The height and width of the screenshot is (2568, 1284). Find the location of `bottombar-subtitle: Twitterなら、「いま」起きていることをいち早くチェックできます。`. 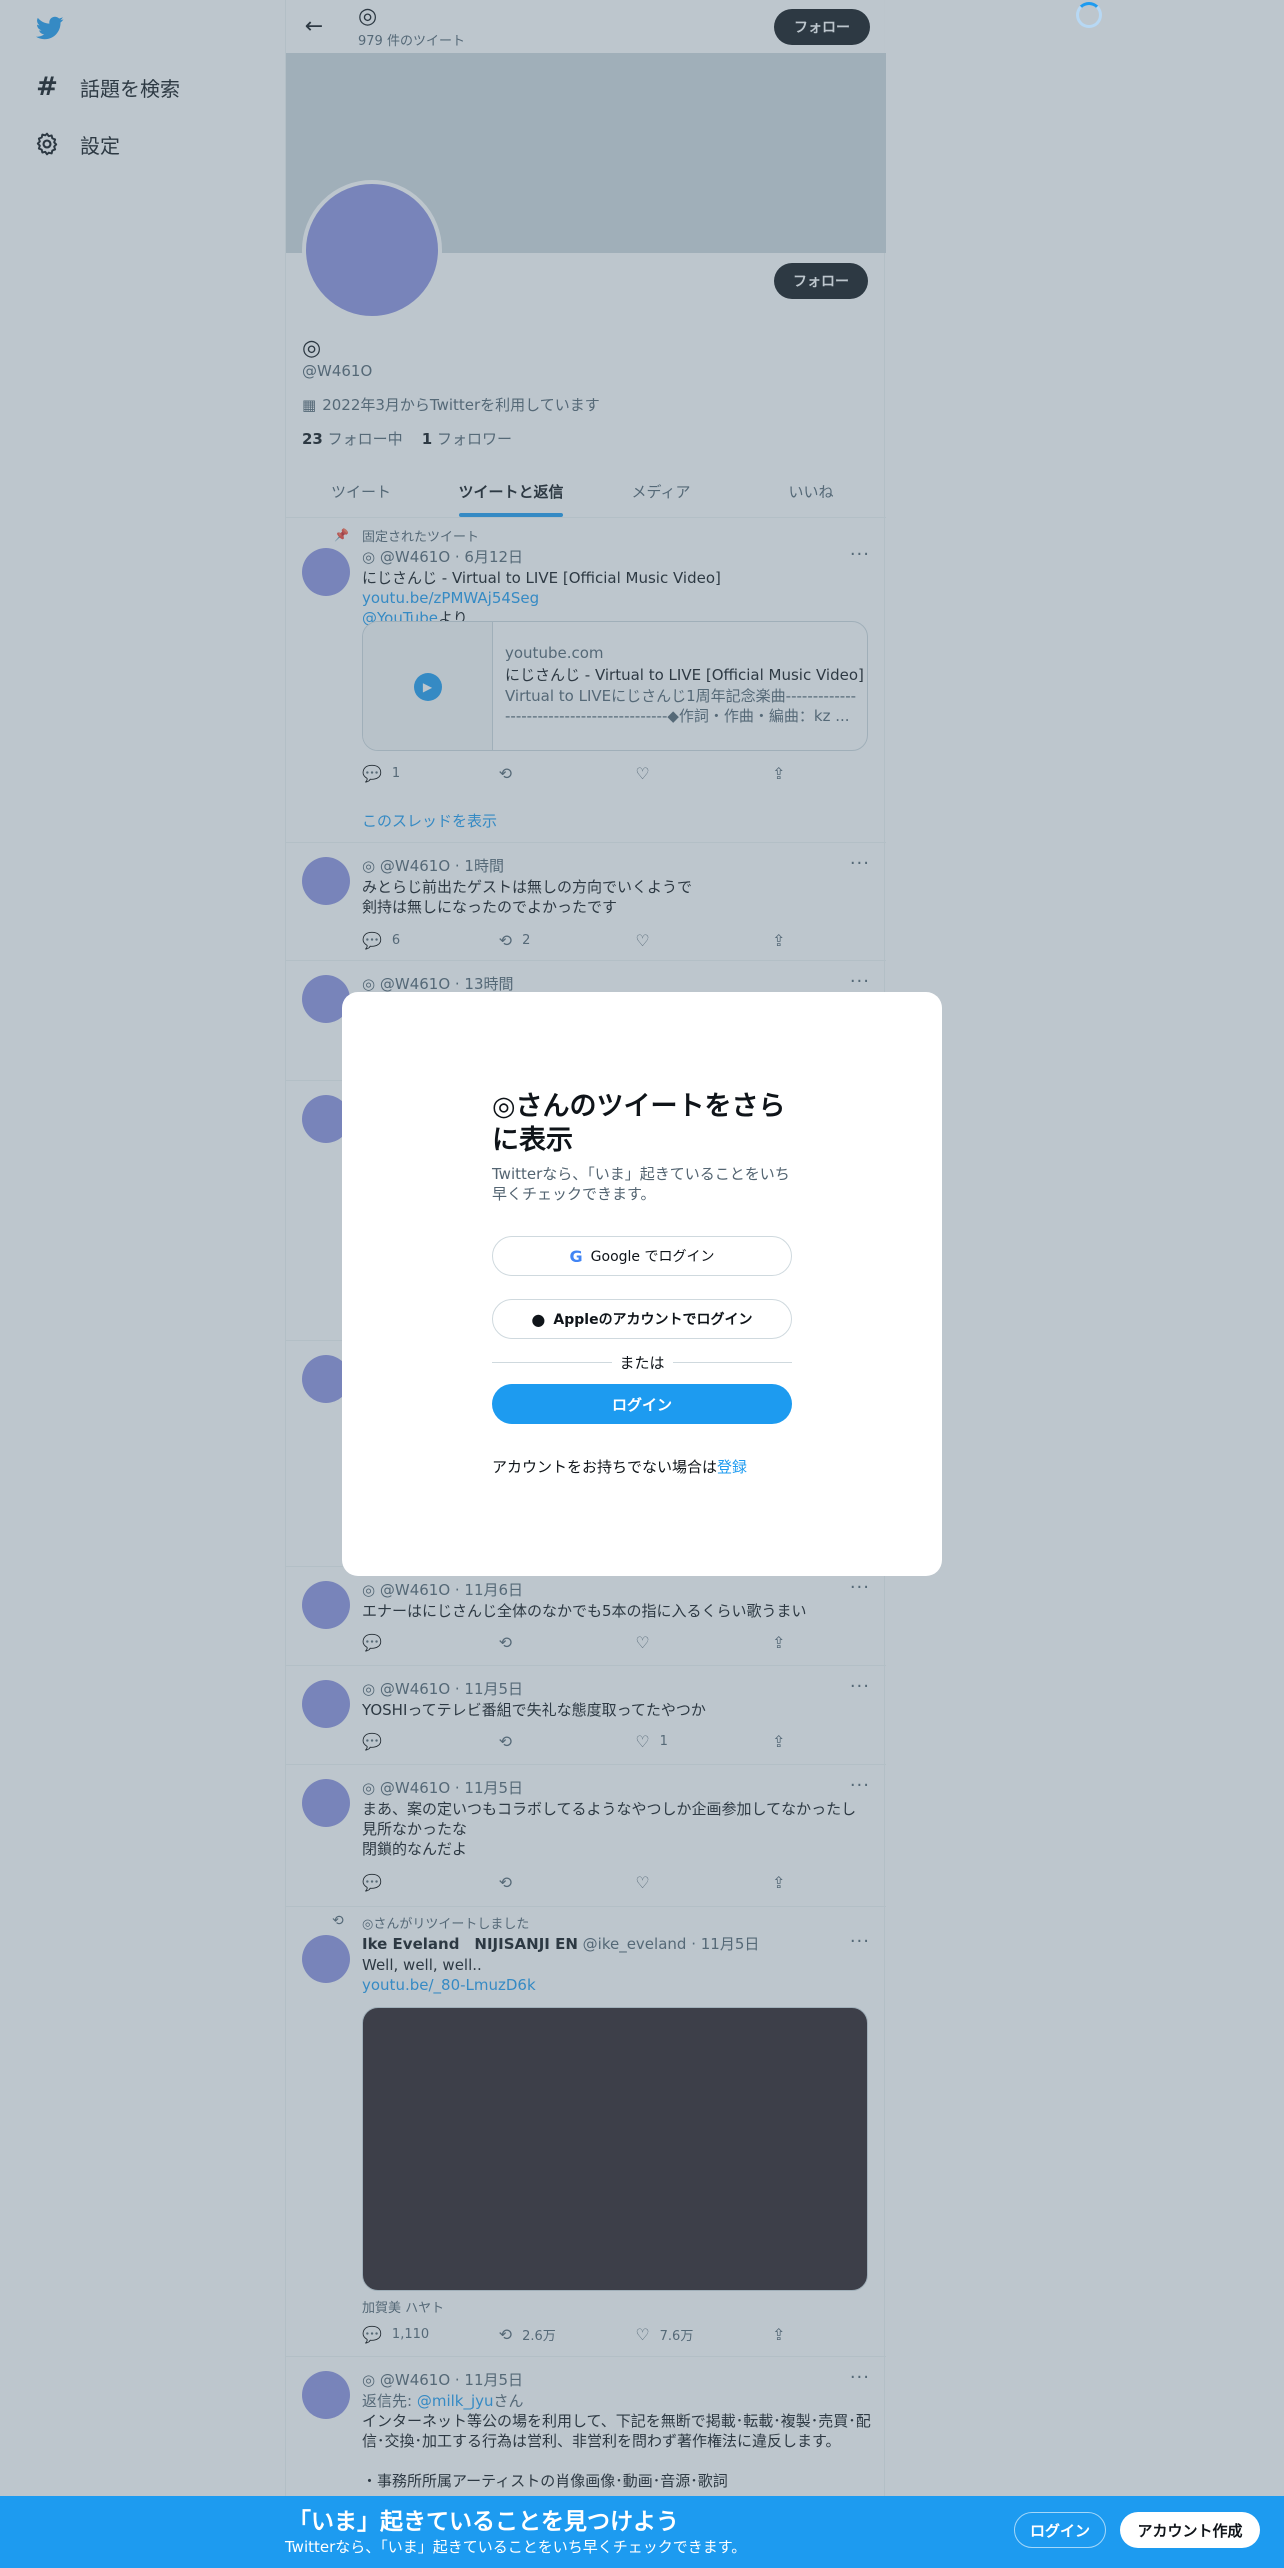

bottombar-subtitle: Twitterなら、「いま」起きていることをいち早くチェックできます。 is located at coordinates (516, 2547).